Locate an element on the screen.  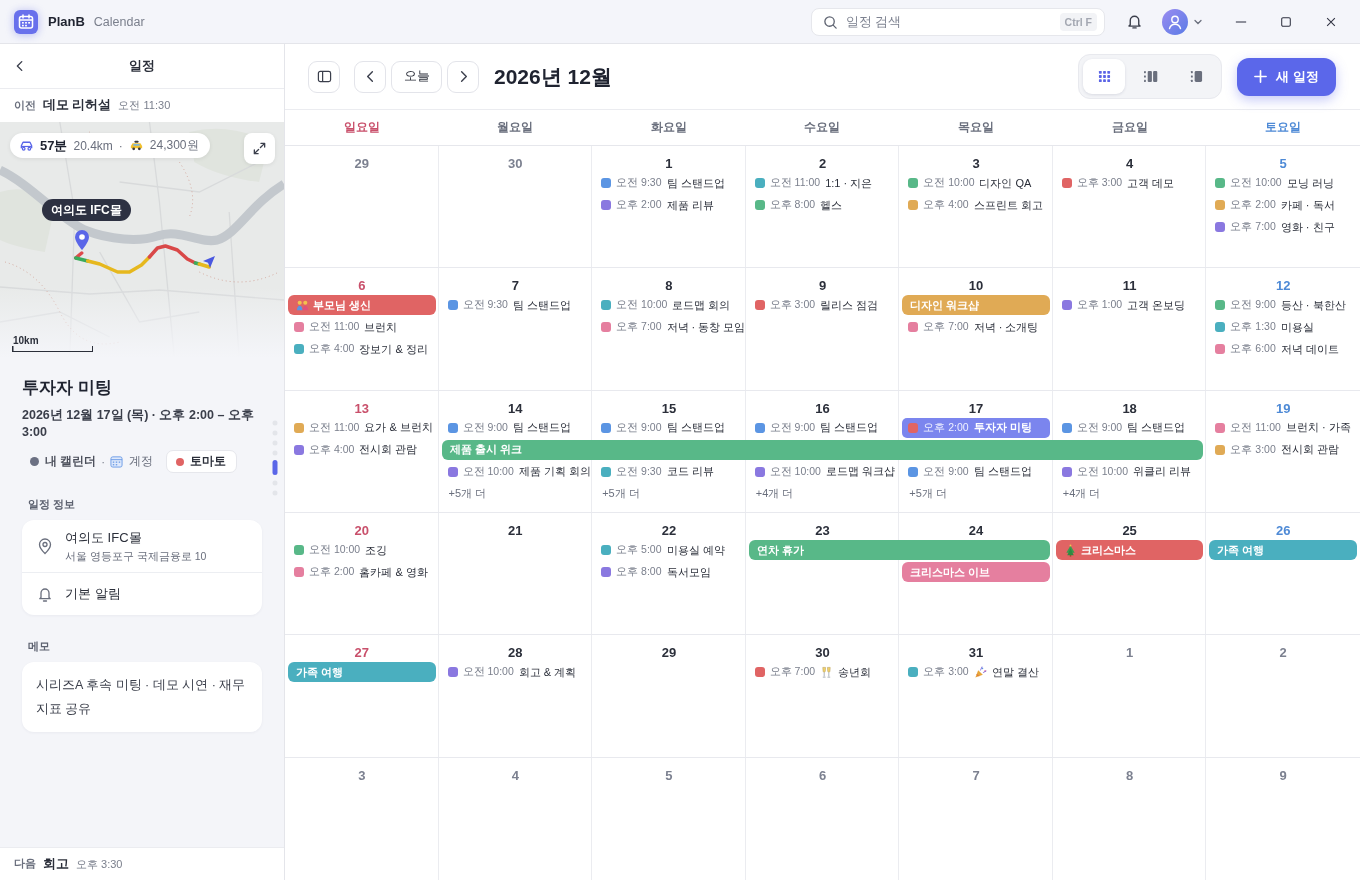
route-duration: 57분 is located at coordinates (54, 145).